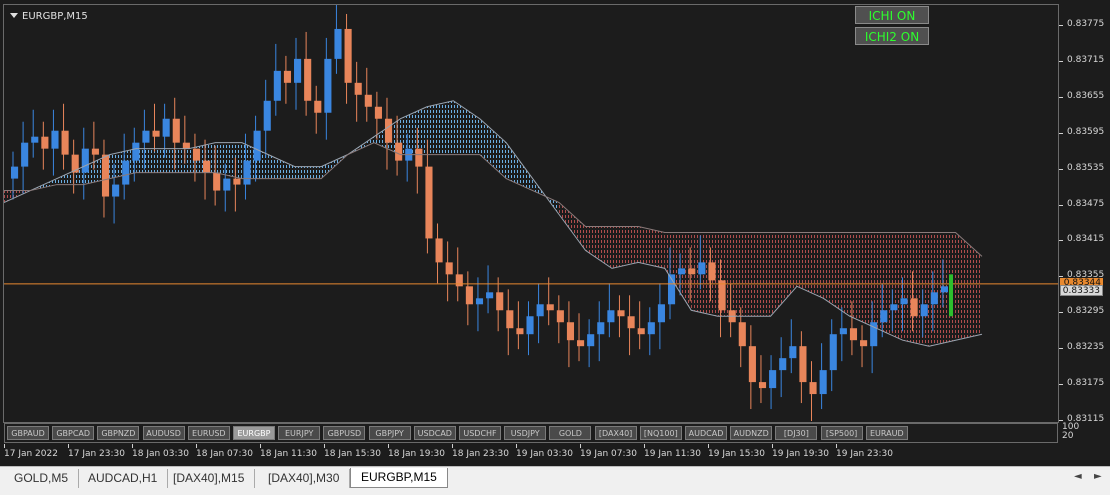  What do you see at coordinates (1081, 383) in the screenshot?
I see `price-tick: 0.83175` at bounding box center [1081, 383].